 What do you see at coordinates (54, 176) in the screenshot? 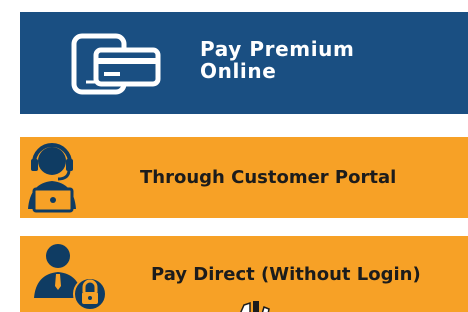
I see `support-agent-laptop-icon` at bounding box center [54, 176].